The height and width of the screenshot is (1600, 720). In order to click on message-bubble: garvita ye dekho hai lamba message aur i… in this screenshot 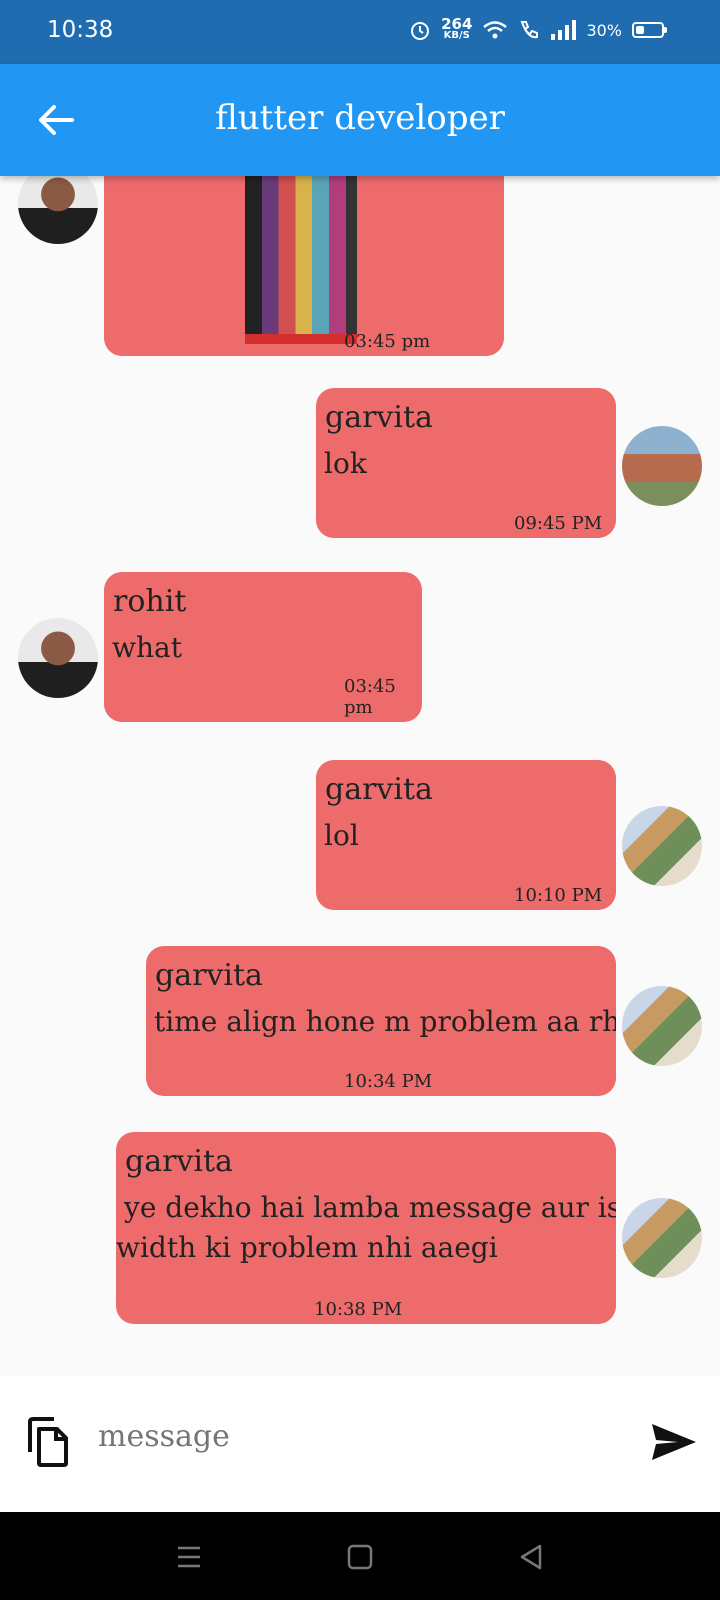, I will do `click(366, 1228)`.